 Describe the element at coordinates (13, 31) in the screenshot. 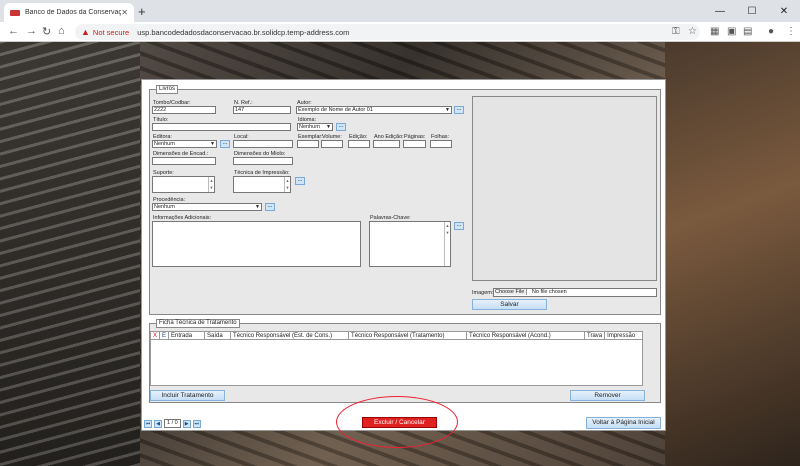

I see `back-icon: ←` at that location.